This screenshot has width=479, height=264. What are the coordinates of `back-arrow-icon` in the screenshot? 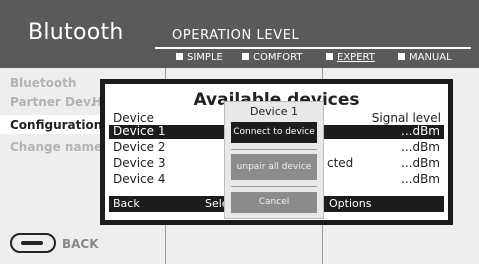 It's located at (33, 243).